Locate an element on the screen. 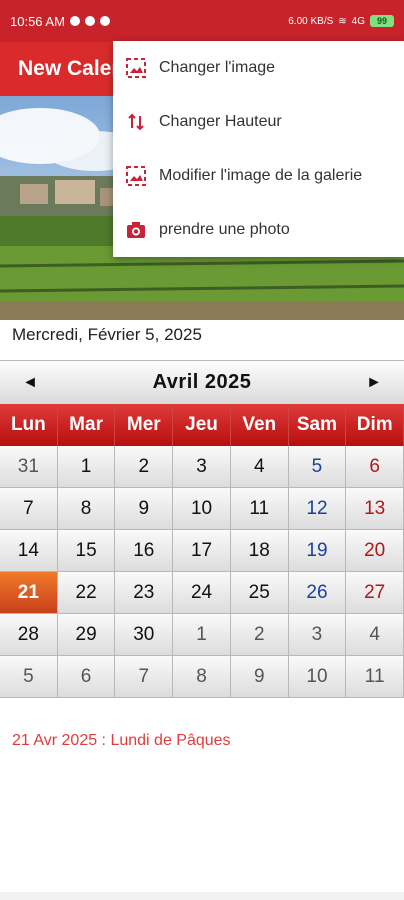  calendar-week: 5 6 7 8 9 10 11 is located at coordinates (202, 677).